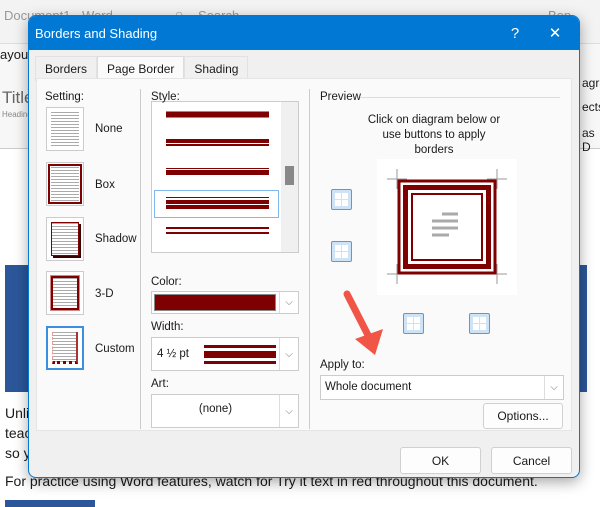  Describe the element at coordinates (304, 33) in the screenshot. I see `dialog-titlebar: Borders and Shading ? ✕` at that location.